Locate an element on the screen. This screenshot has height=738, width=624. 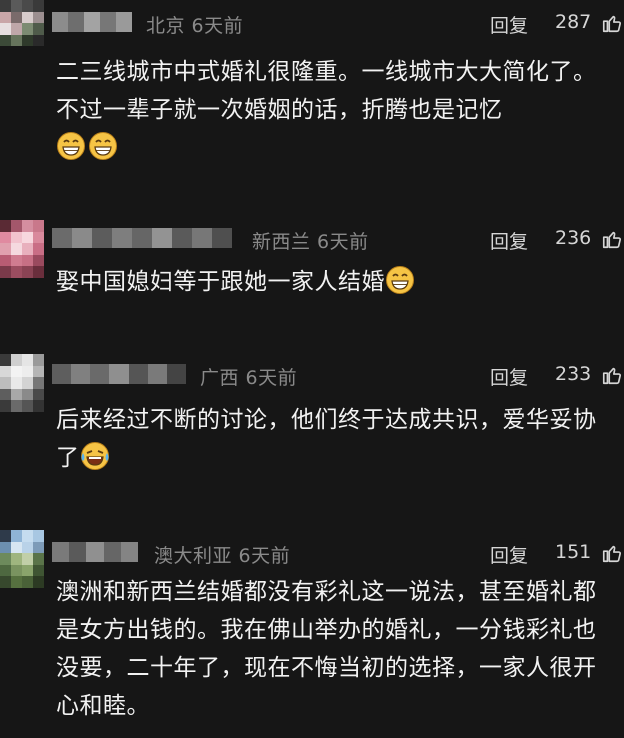
comment-item: 新西兰 6天前 回复 236 娶中国媳妇等于跟她一家人结婚 is located at coordinates (312, 268).